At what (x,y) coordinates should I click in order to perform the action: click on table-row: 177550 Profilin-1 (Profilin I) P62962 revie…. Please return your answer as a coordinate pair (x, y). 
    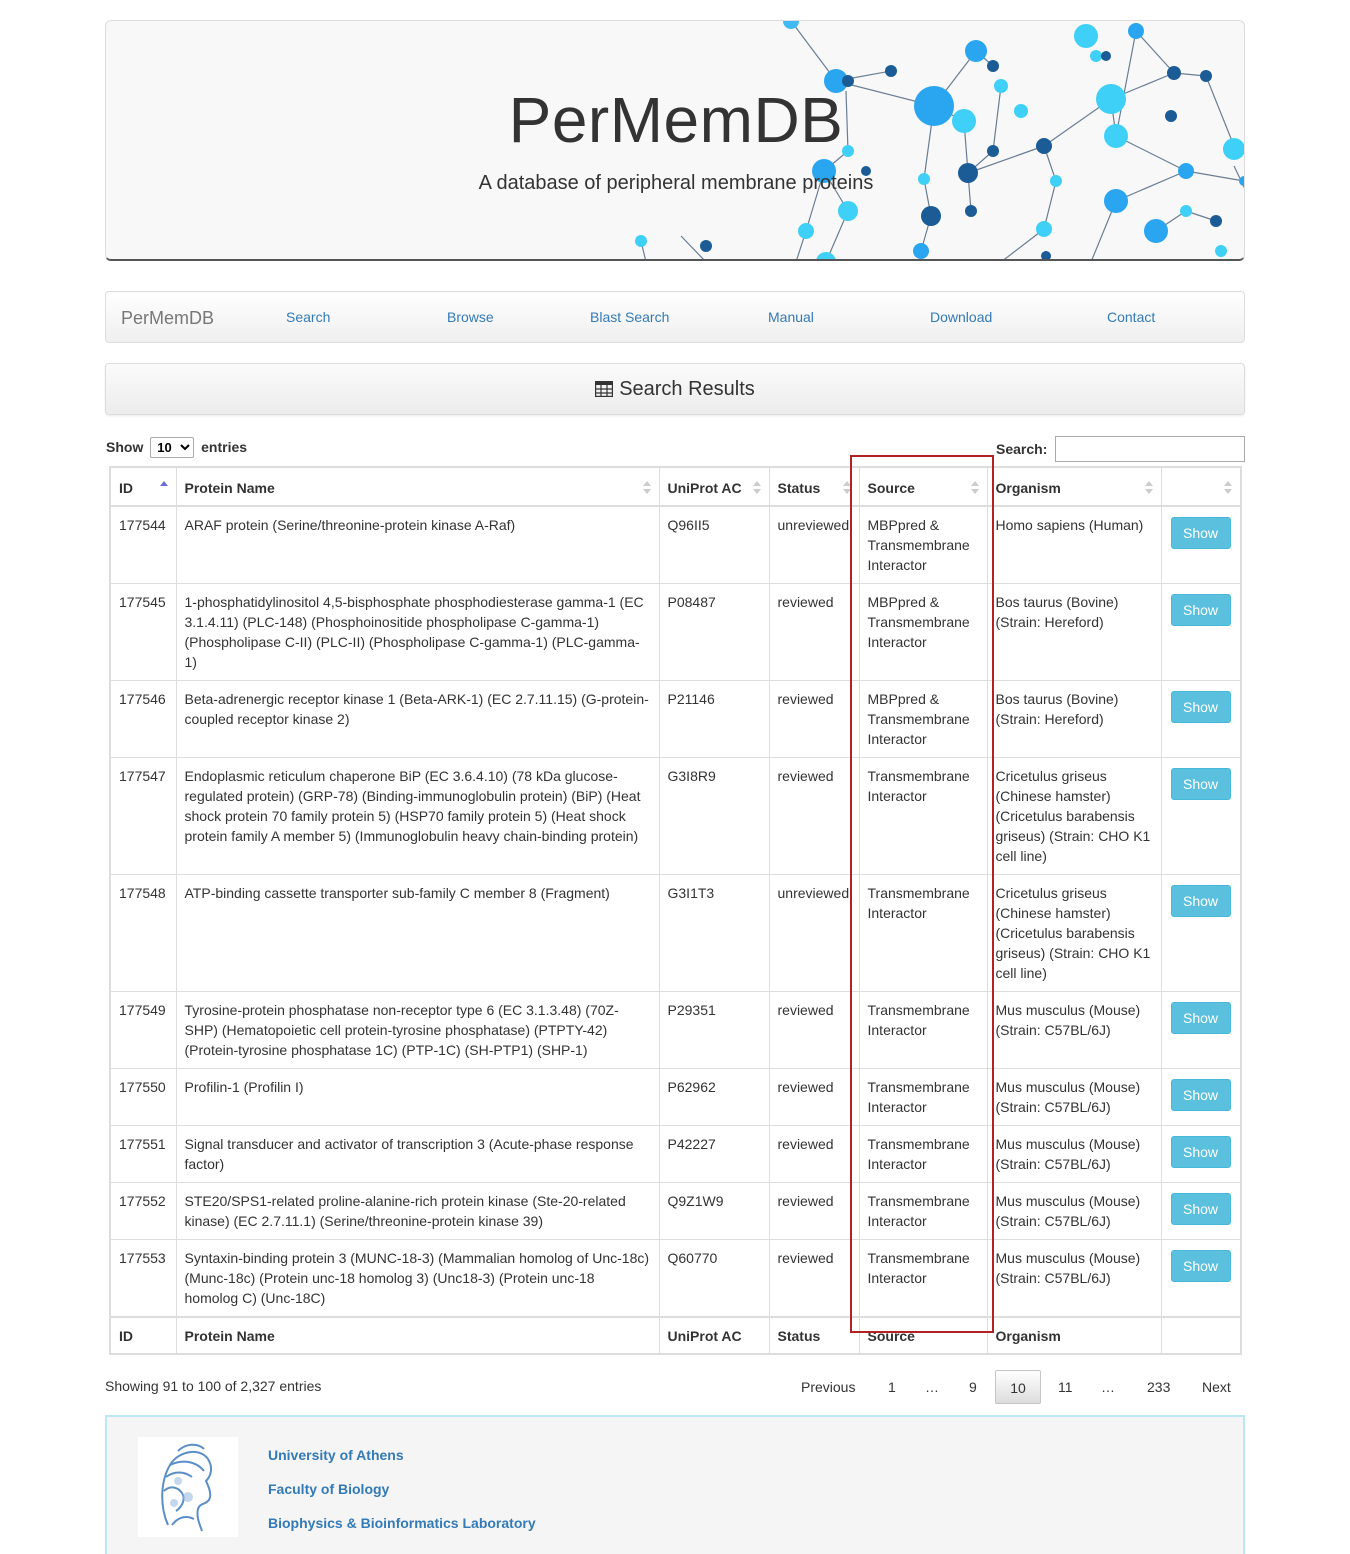
    Looking at the image, I should click on (675, 1097).